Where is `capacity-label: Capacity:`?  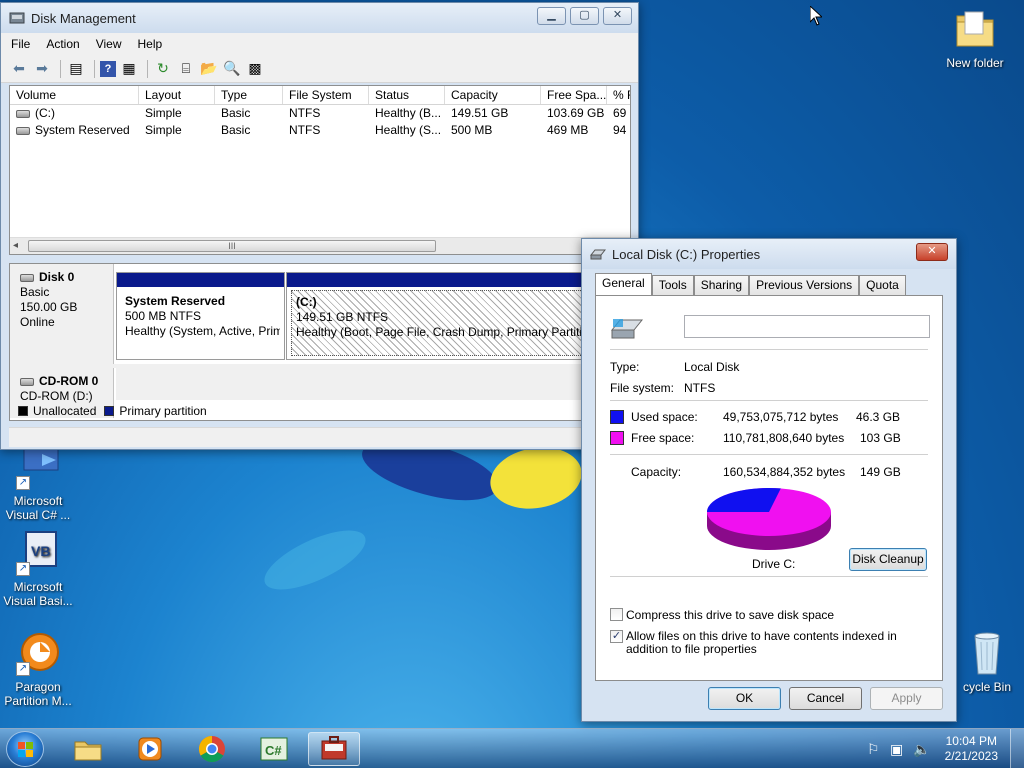 capacity-label: Capacity: is located at coordinates (656, 472).